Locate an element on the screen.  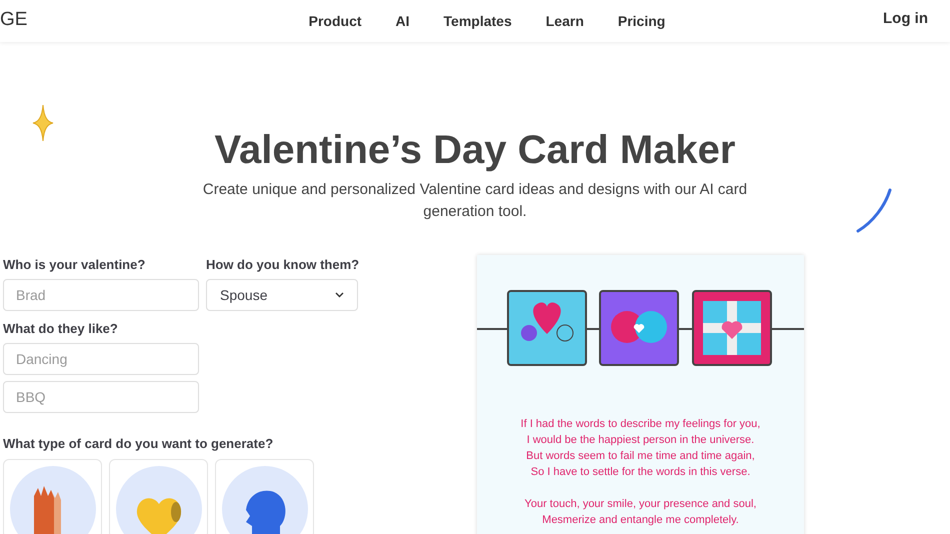
likes-input: BBQ is located at coordinates (101, 397).